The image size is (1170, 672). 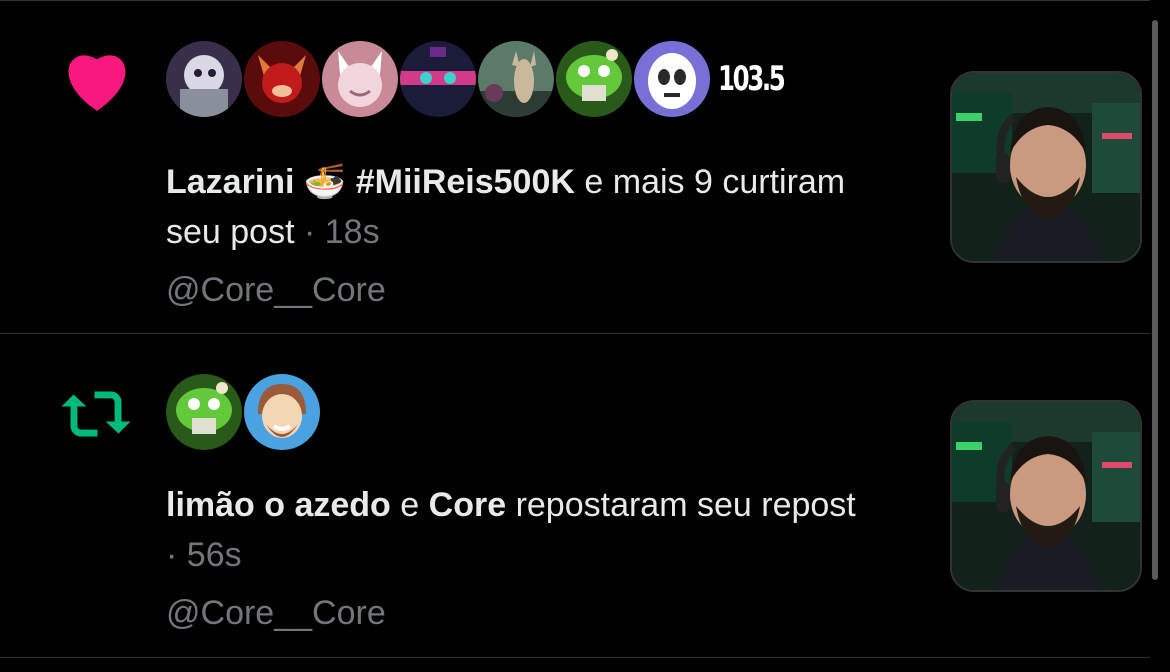 I want to click on action-text: repostaram seu repost, so click(x=685, y=505).